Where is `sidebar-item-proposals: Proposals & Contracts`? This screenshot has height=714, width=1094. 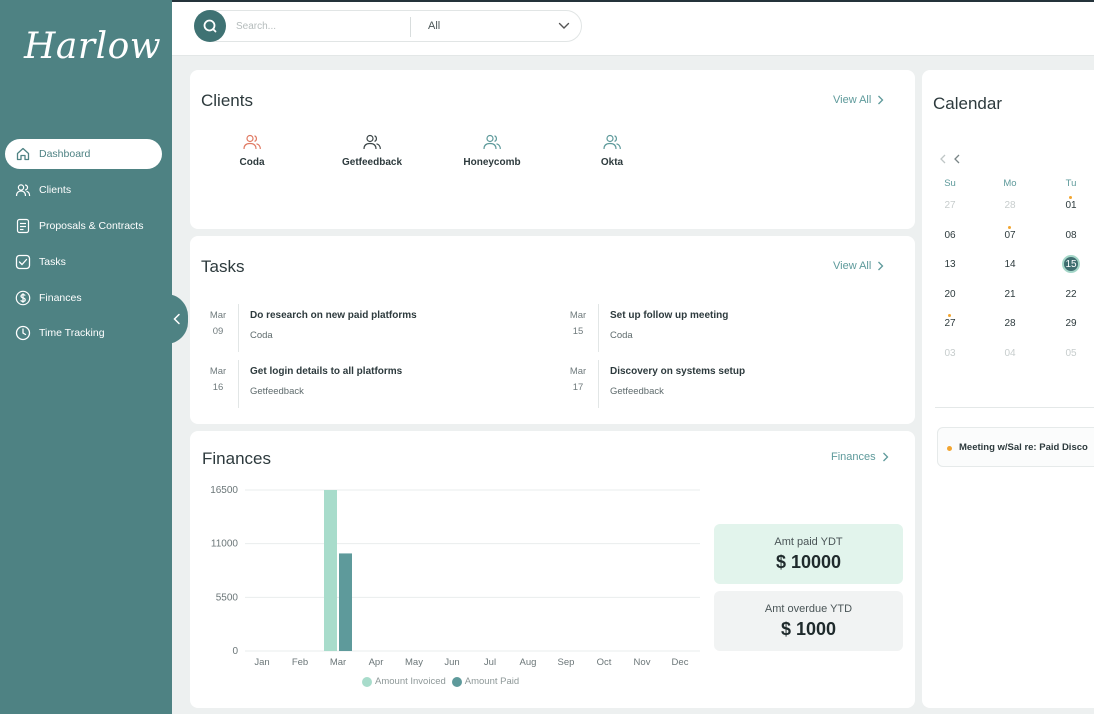
sidebar-item-proposals: Proposals & Contracts is located at coordinates (83, 226).